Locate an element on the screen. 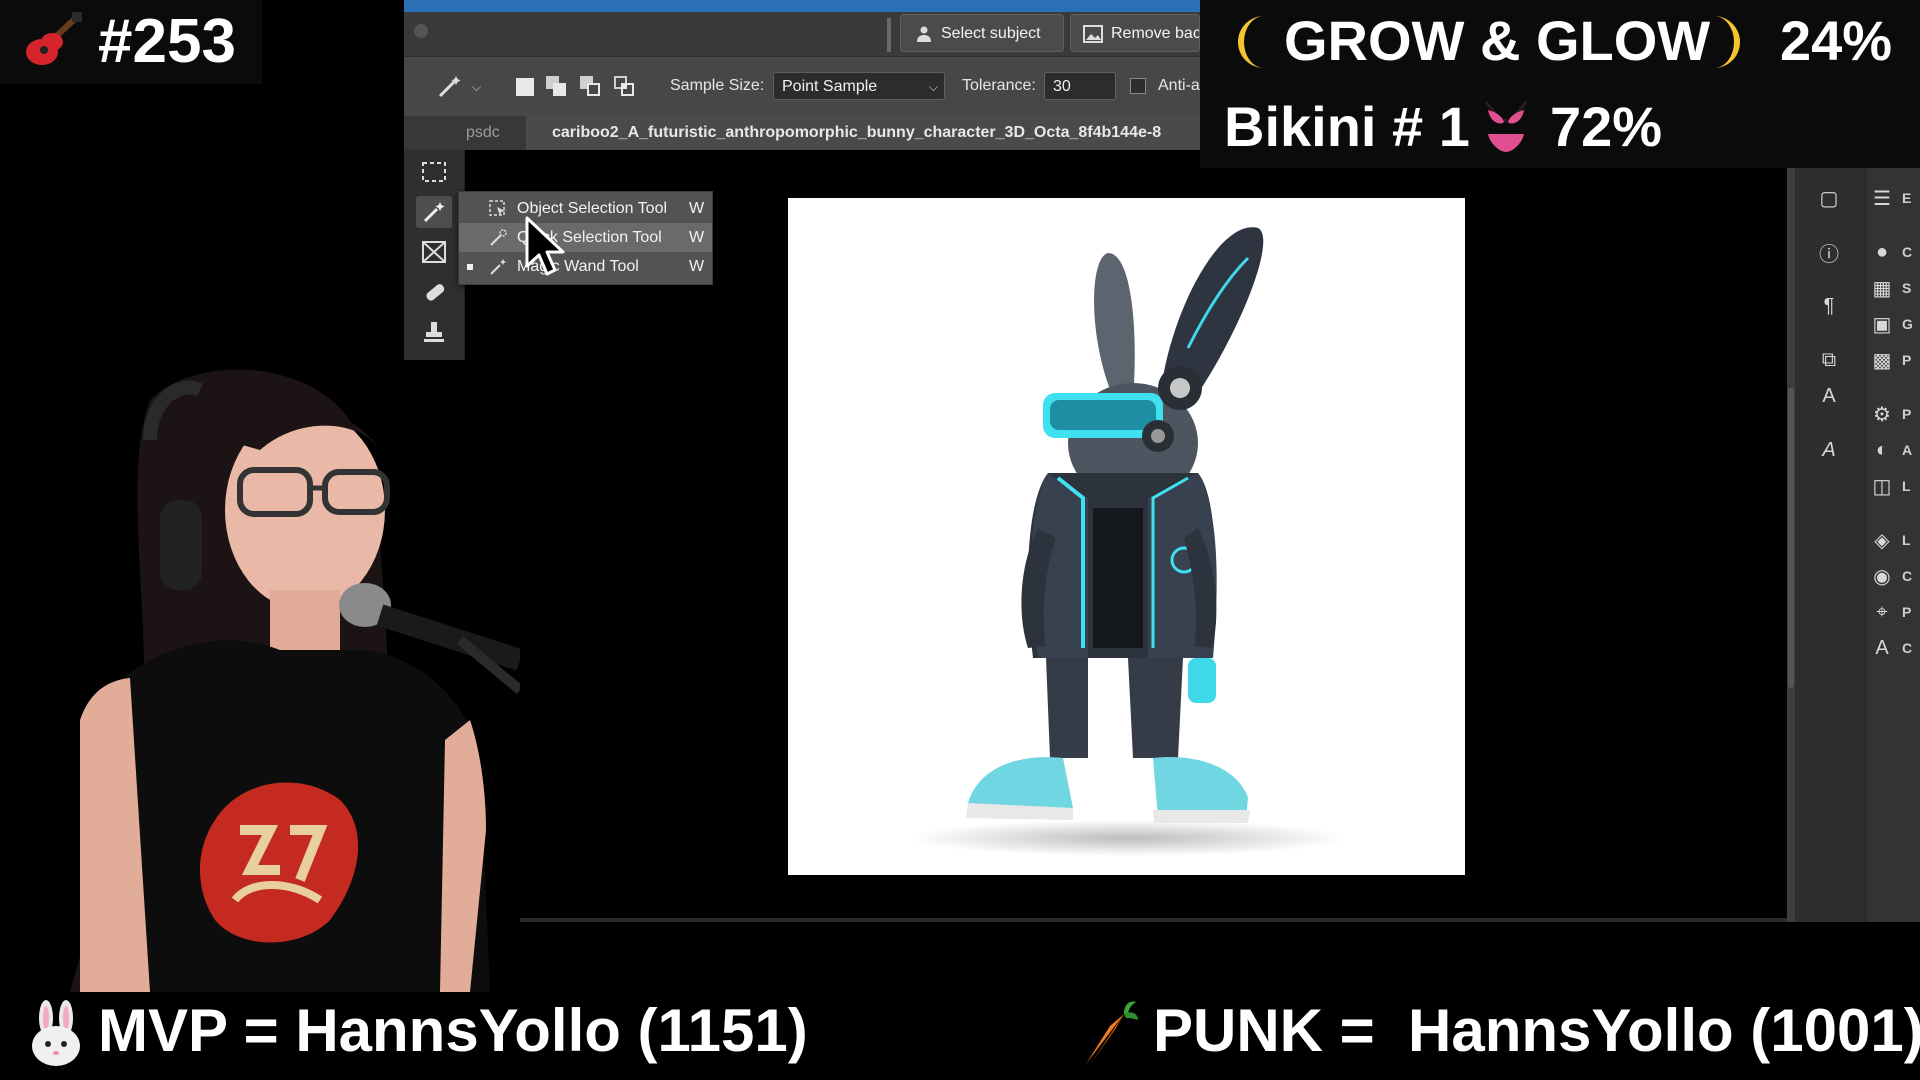  mouse-cursor-icon is located at coordinates (545, 246).